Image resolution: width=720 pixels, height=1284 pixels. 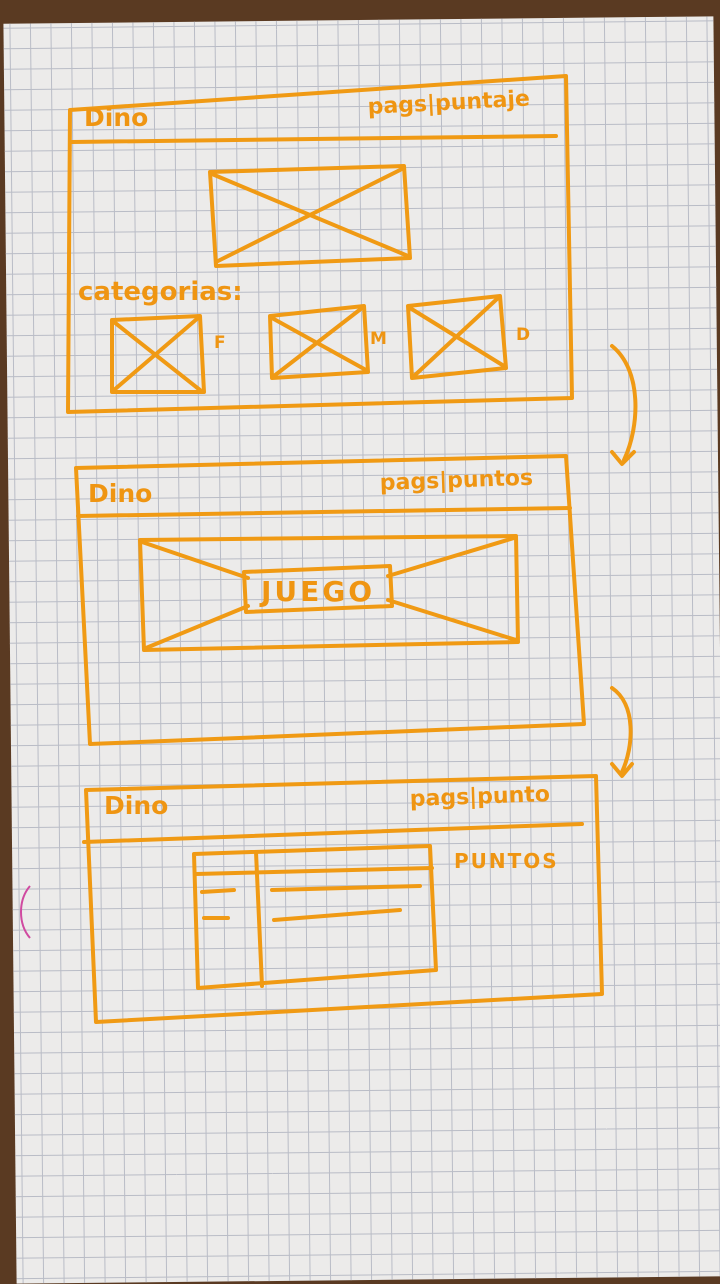 I want to click on screen-3-title: Dino, so click(x=136, y=805).